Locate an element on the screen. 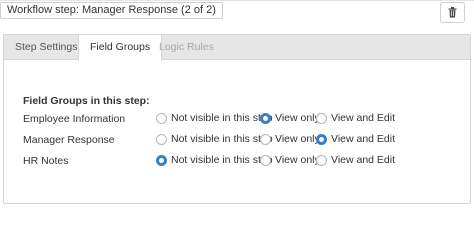 Image resolution: width=474 pixels, height=240 pixels. row-label-manager-response: Manager Response is located at coordinates (69, 140).